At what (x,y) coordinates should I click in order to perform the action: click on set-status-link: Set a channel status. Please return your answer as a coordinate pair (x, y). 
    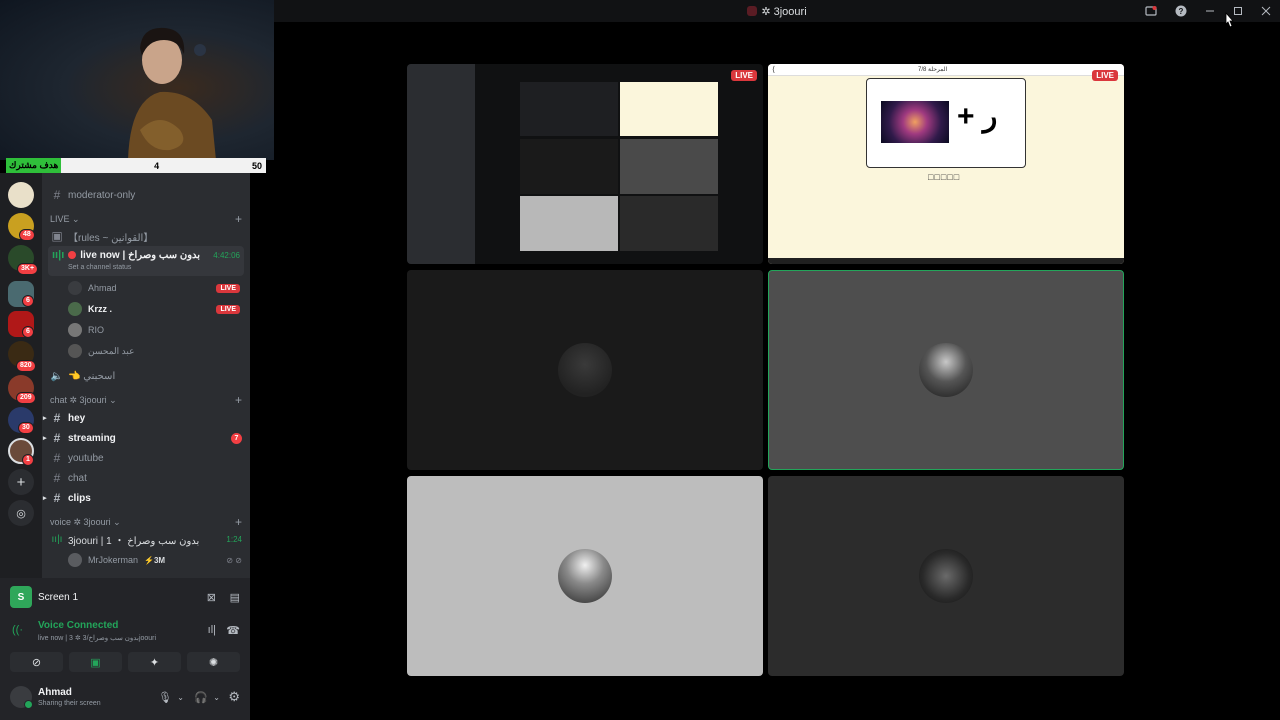
    Looking at the image, I should click on (99, 267).